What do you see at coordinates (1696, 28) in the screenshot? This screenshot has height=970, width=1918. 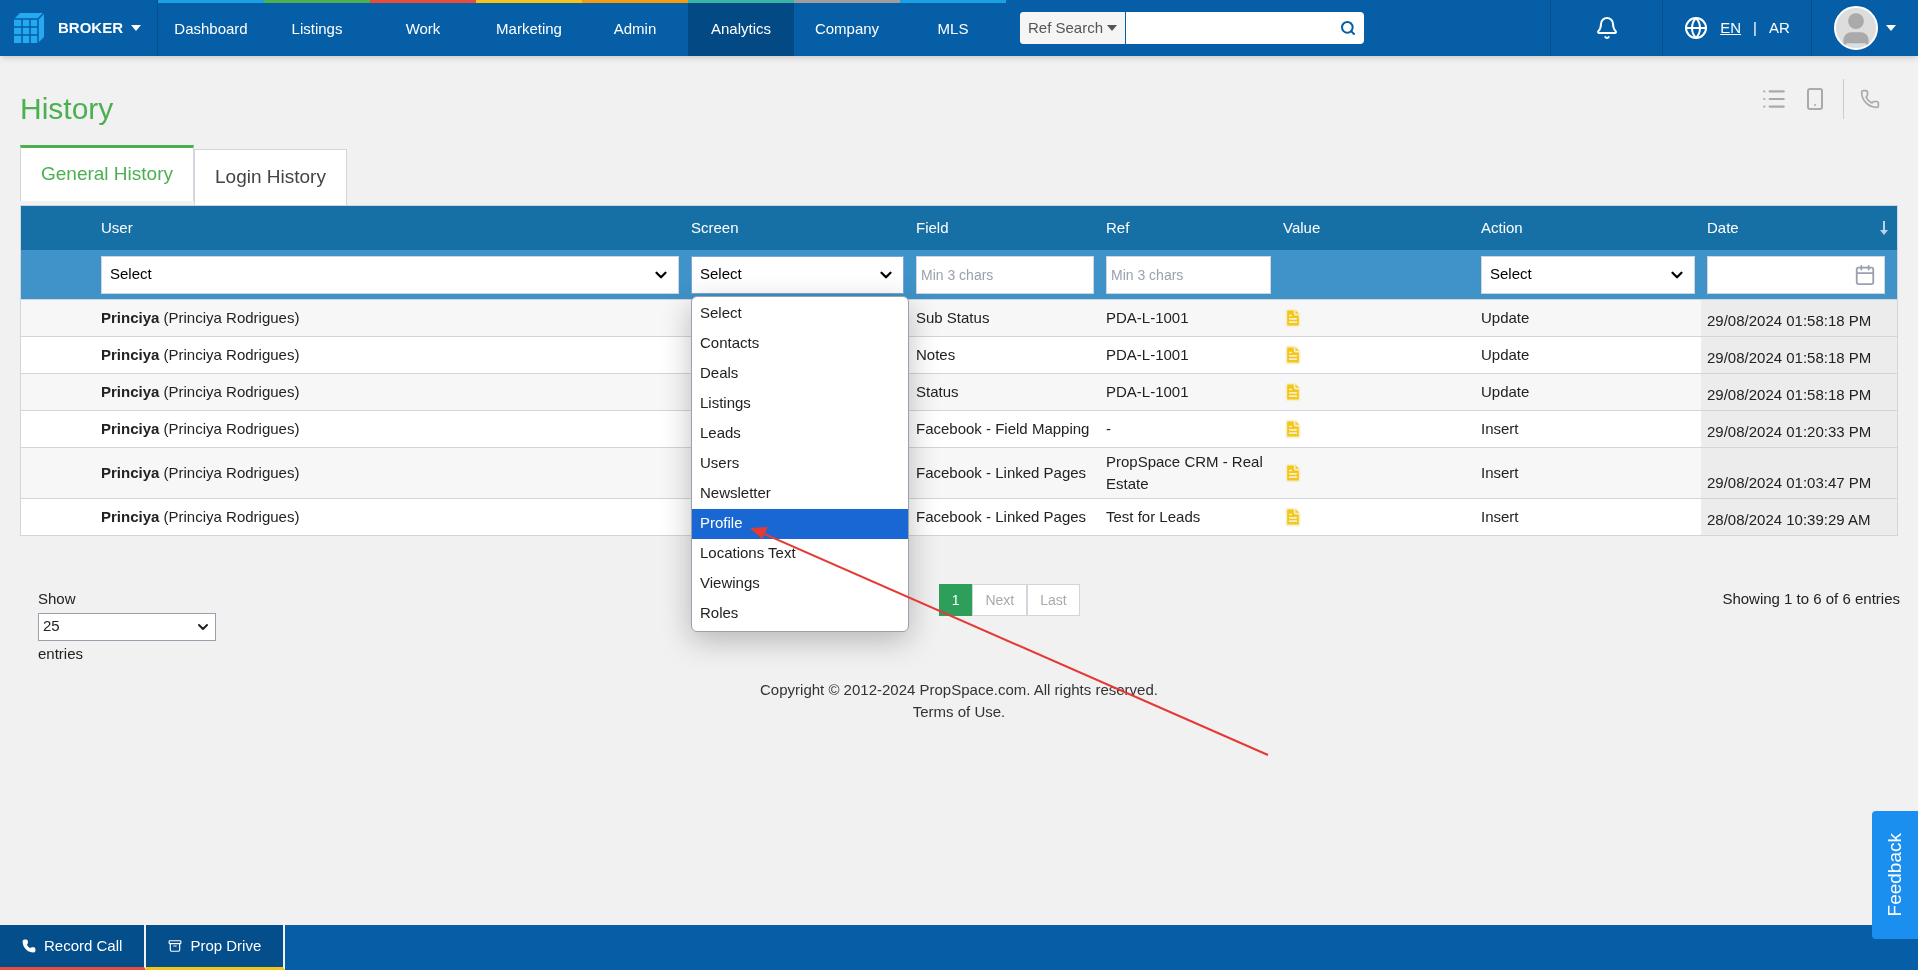 I see `globe-icon` at bounding box center [1696, 28].